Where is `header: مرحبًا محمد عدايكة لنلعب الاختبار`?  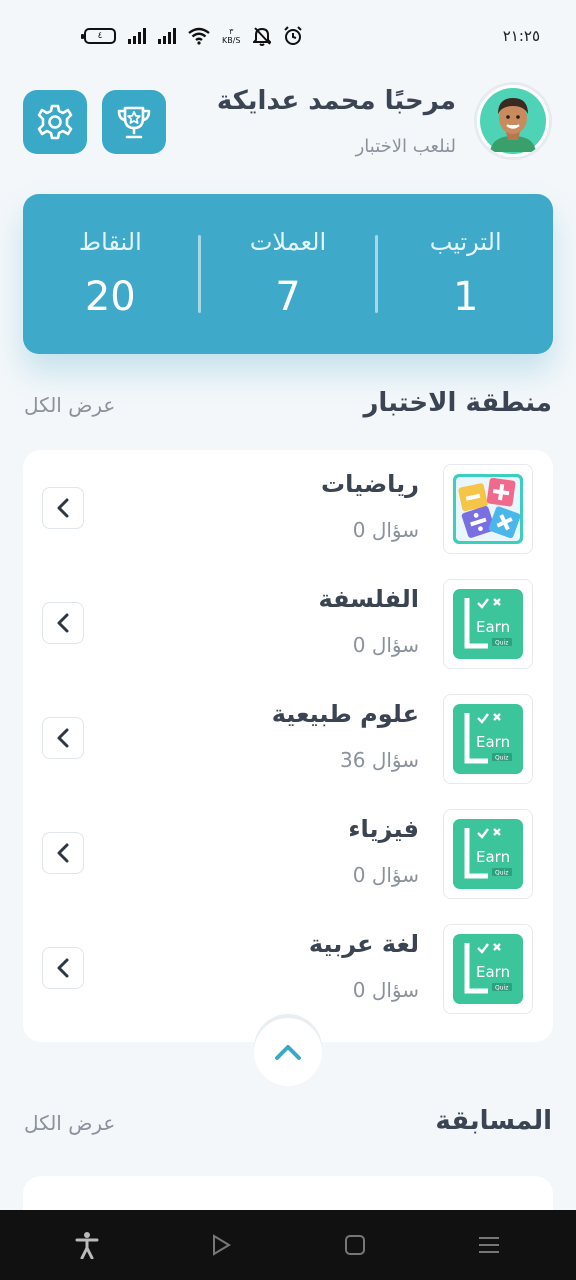 header: مرحبًا محمد عدايكة لنلعب الاختبار is located at coordinates (288, 125).